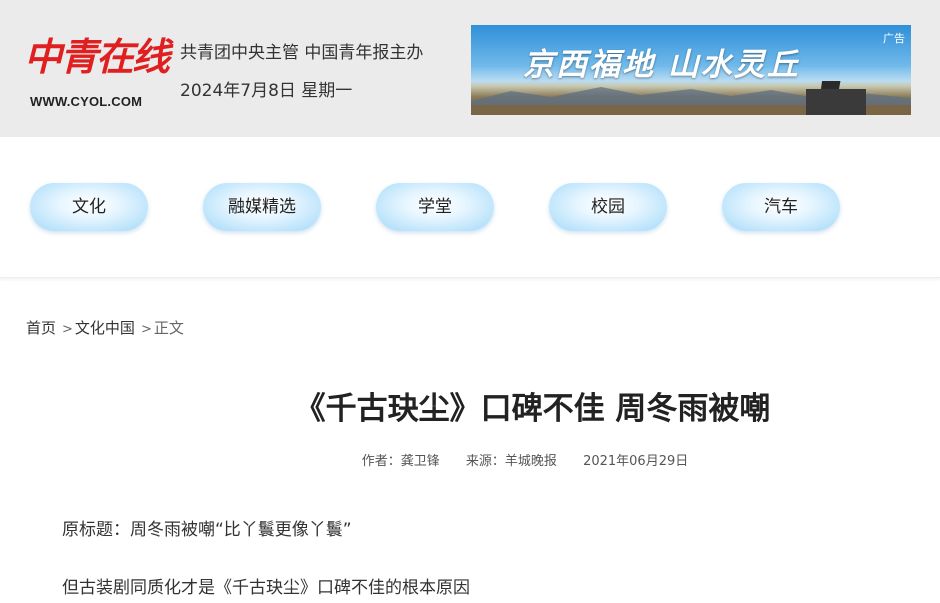 The width and height of the screenshot is (940, 603). I want to click on ad-headline: 京西福地 山水灵丘, so click(661, 65).